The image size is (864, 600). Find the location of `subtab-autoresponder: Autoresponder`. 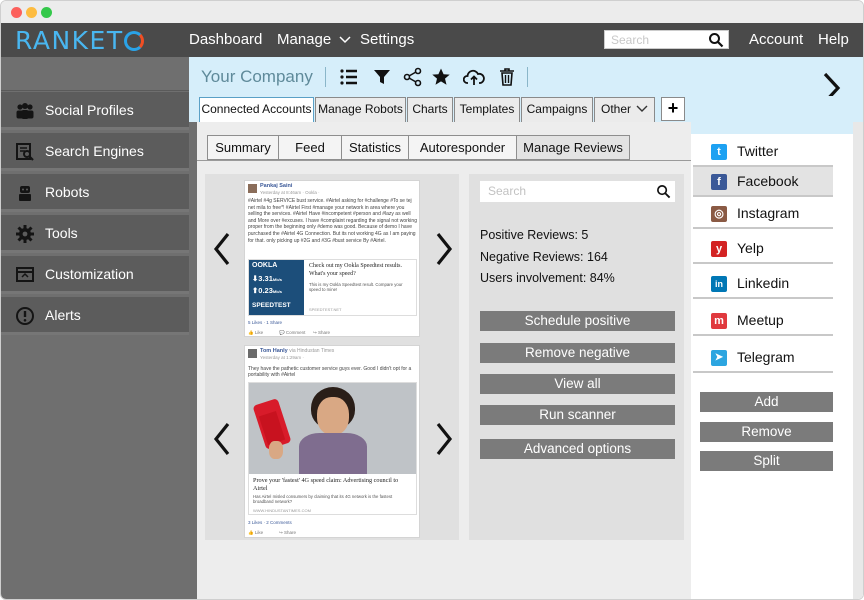

subtab-autoresponder: Autoresponder is located at coordinates (462, 147).